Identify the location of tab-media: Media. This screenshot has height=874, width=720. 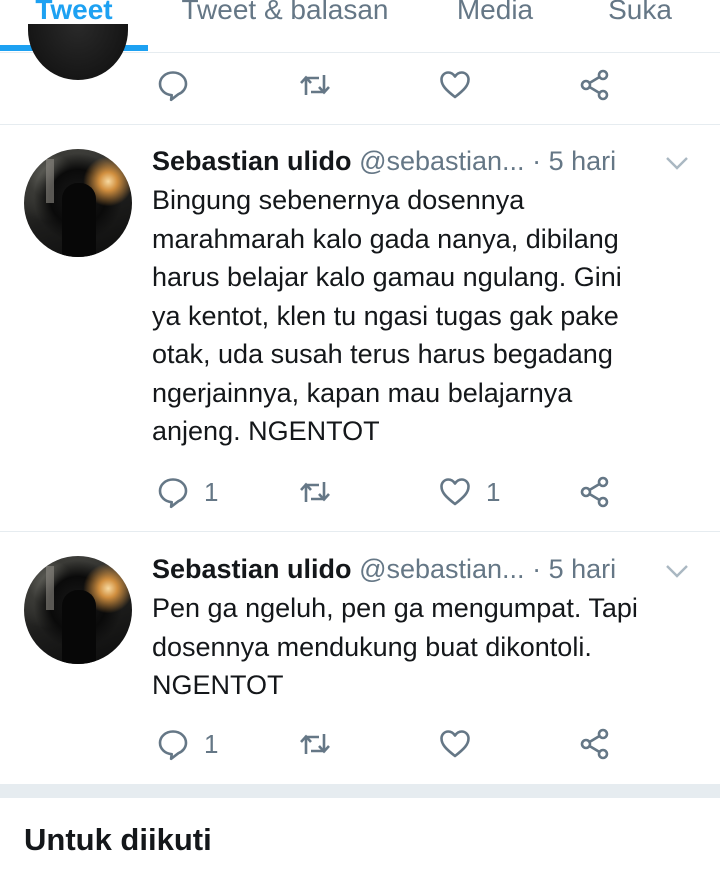
(495, 15).